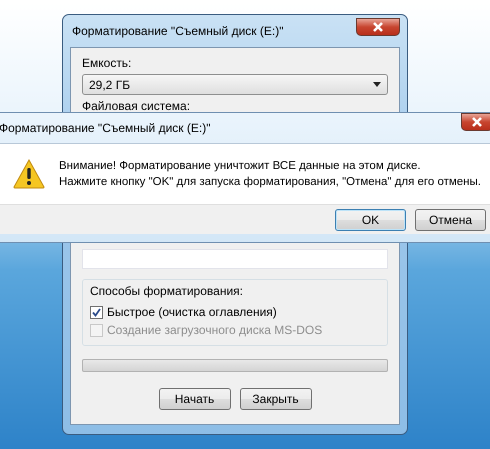 The height and width of the screenshot is (449, 490). What do you see at coordinates (214, 330) in the screenshot?
I see `checkbox-label: Создание загрузочного диска MS-DOS` at bounding box center [214, 330].